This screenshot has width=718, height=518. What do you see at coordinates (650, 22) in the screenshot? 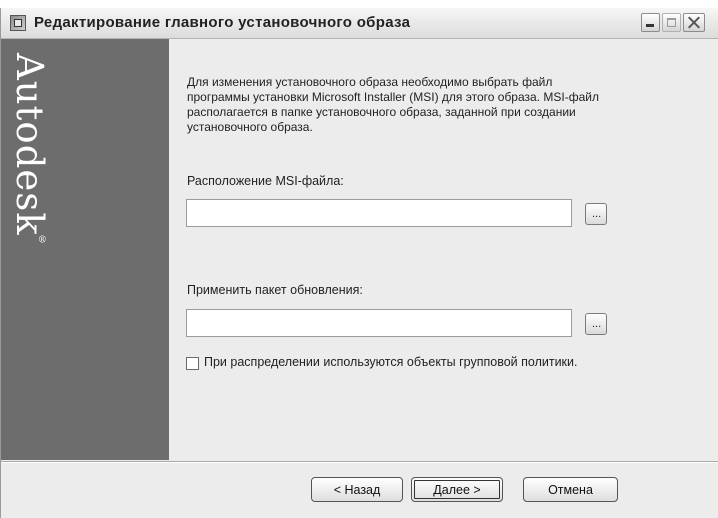
I see `minimize-button` at bounding box center [650, 22].